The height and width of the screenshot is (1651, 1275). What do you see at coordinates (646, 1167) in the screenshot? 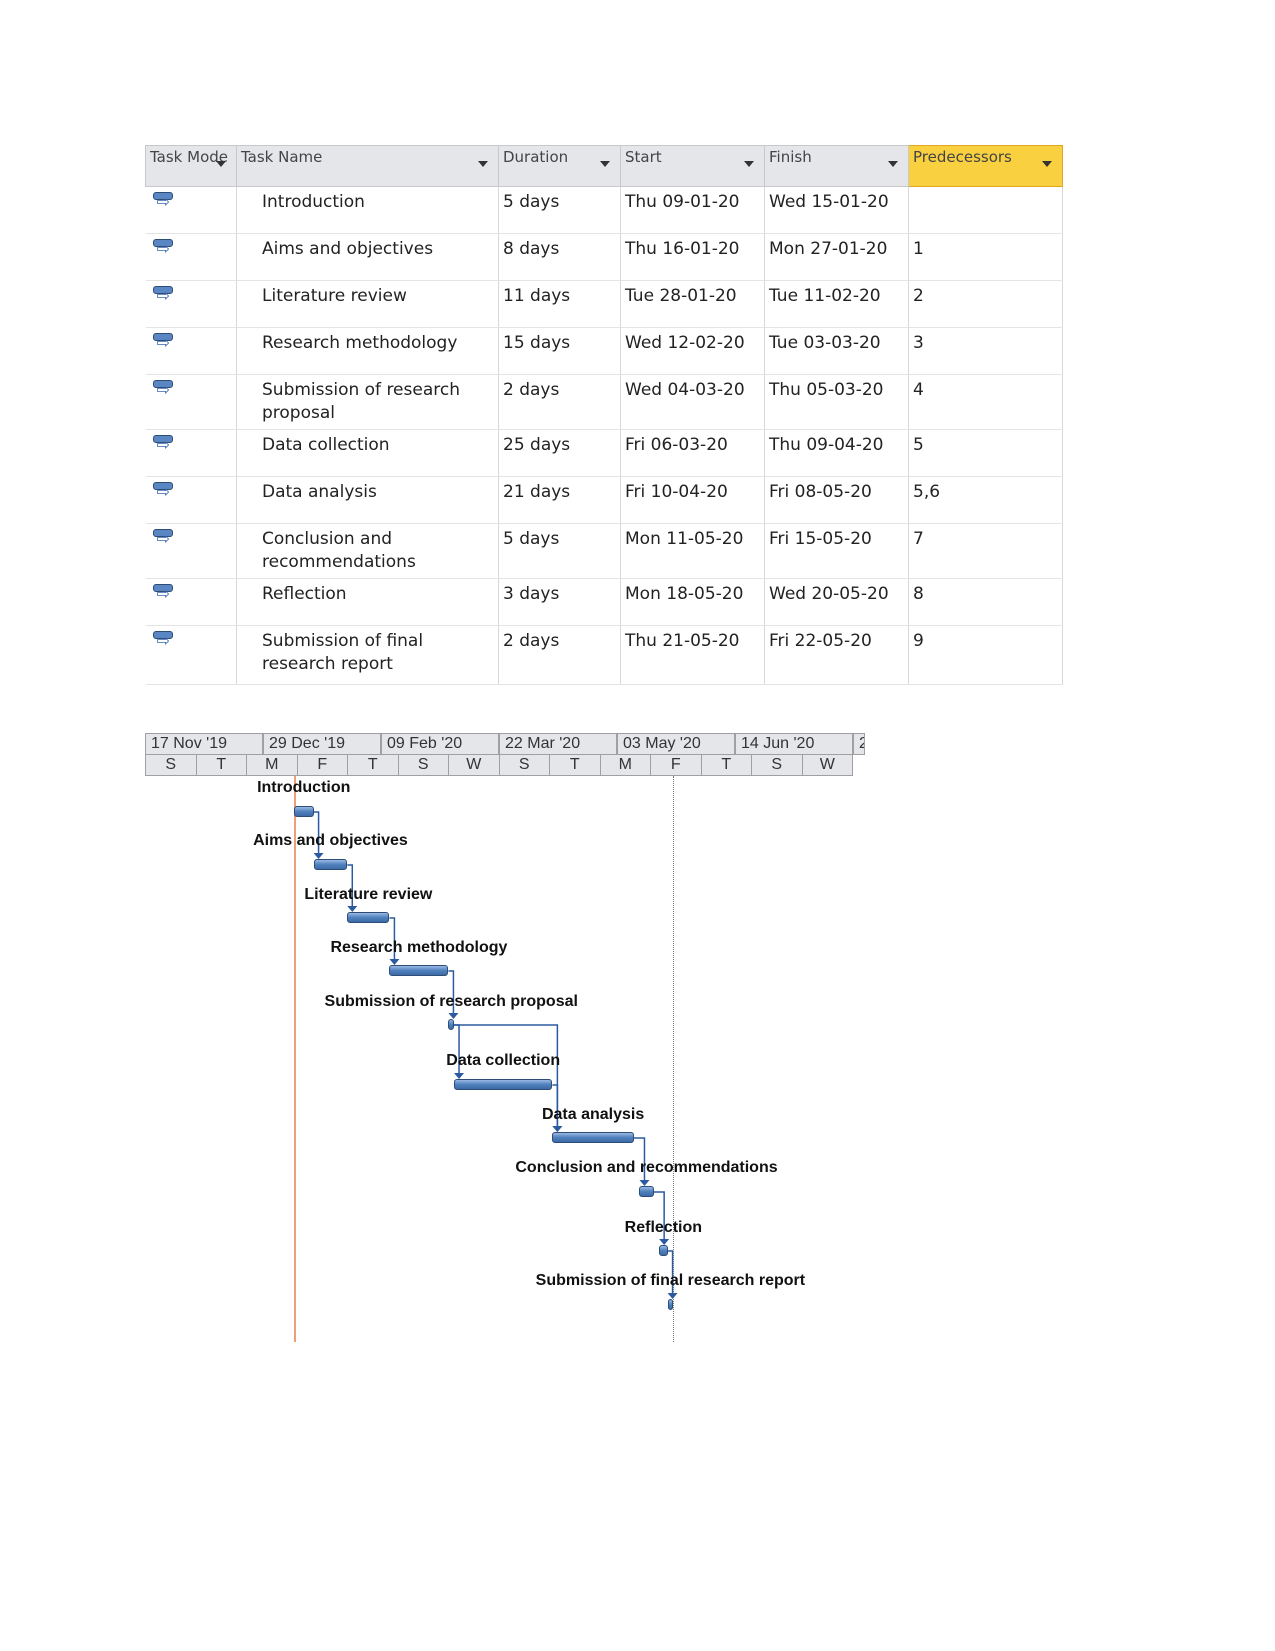
I see `task-bar-label: Conclusion and recommendations` at bounding box center [646, 1167].